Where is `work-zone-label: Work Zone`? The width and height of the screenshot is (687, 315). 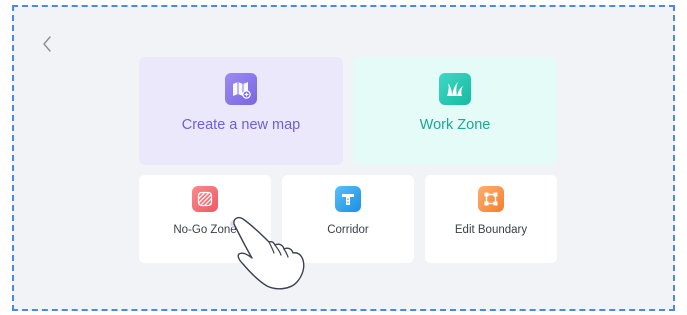 work-zone-label: Work Zone is located at coordinates (455, 125).